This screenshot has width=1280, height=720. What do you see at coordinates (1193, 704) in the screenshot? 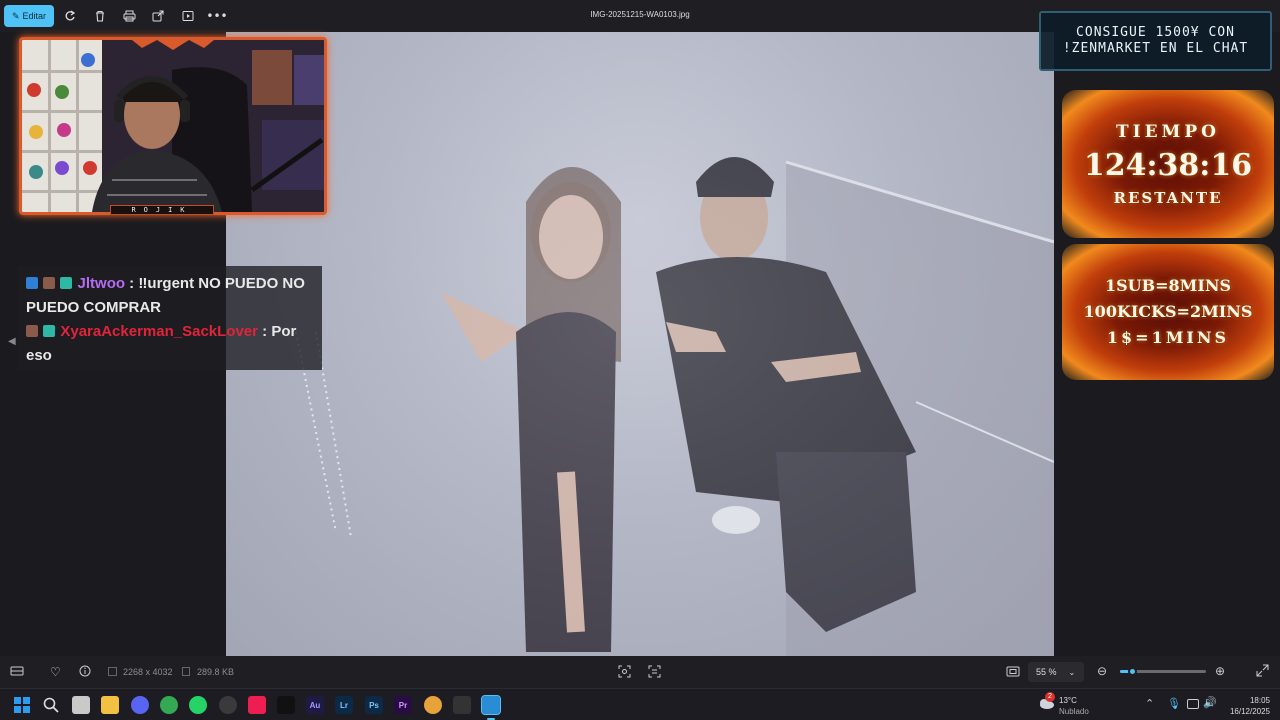
I see `network-icon` at bounding box center [1193, 704].